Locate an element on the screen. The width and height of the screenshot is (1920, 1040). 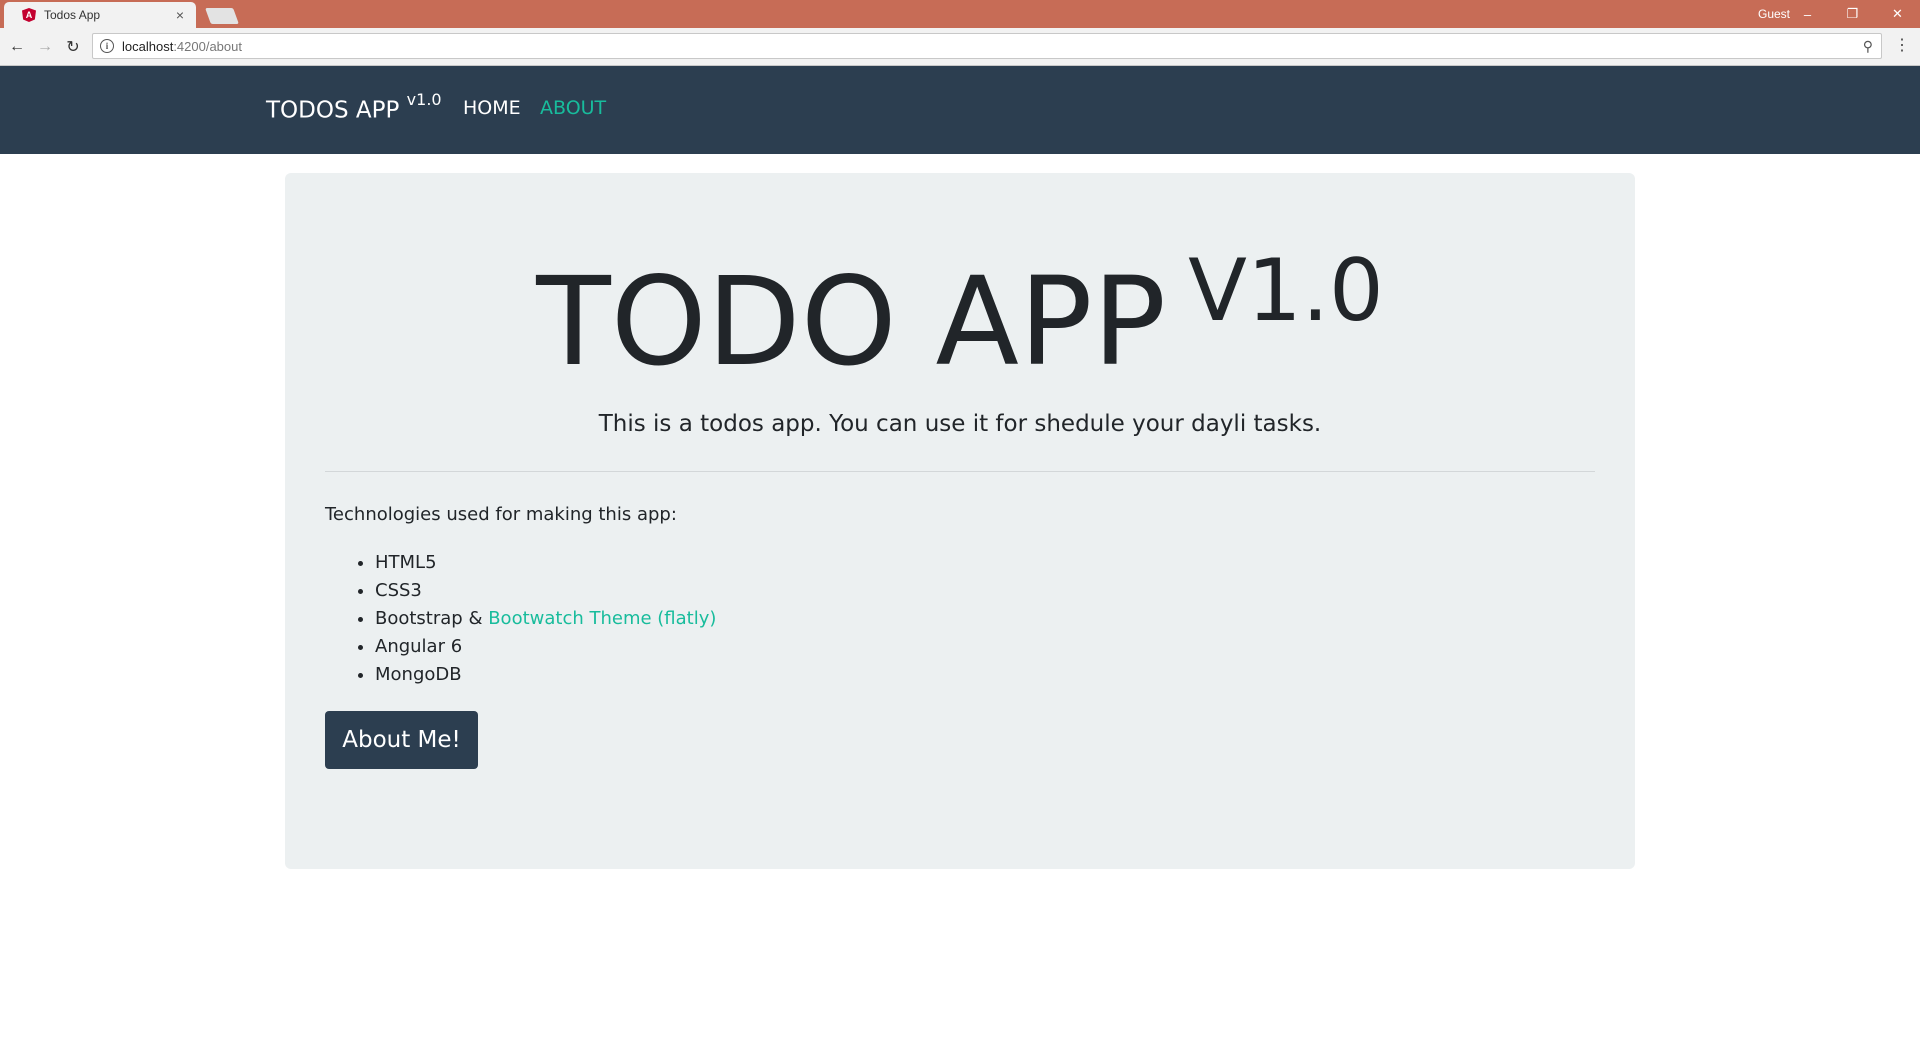
tech-item-label: HTML5 is located at coordinates (406, 562).